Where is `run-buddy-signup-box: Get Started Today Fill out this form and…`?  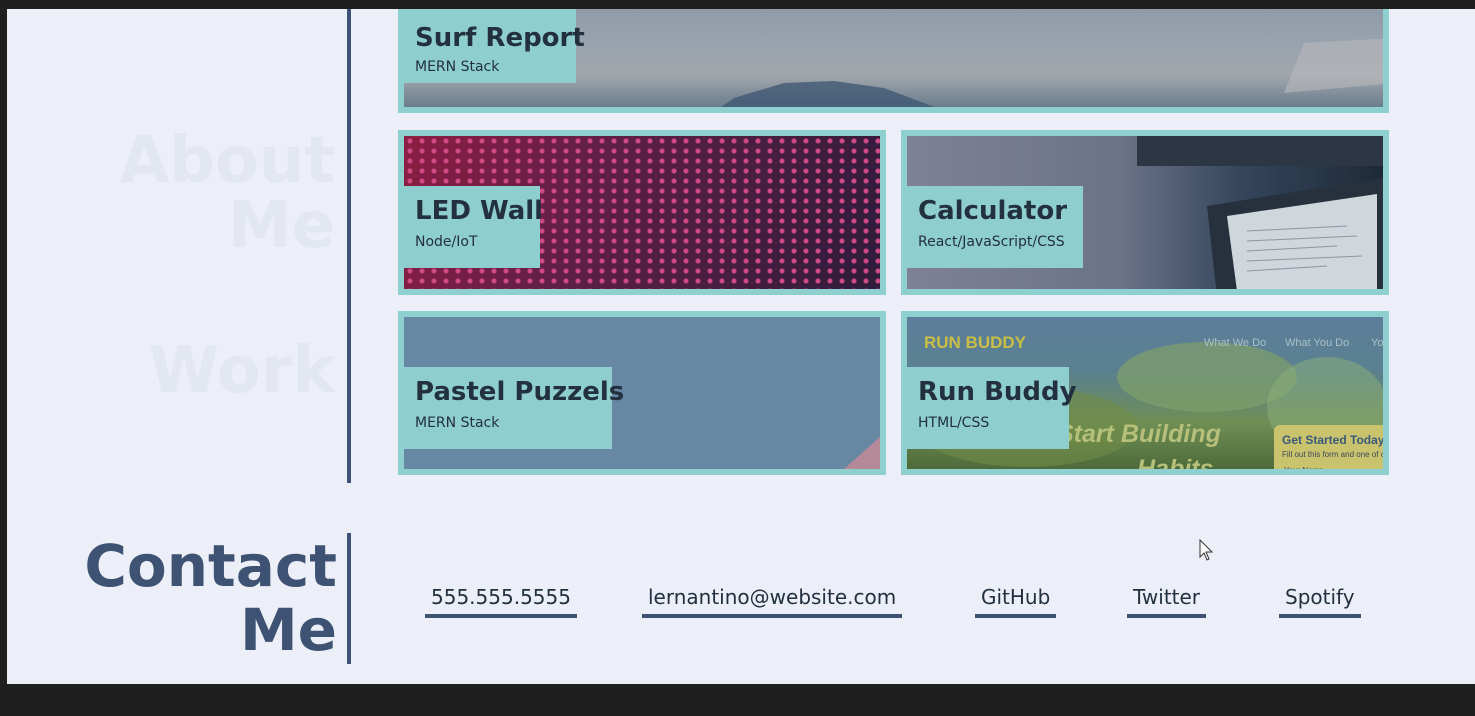 run-buddy-signup-box: Get Started Today Fill out this form and… is located at coordinates (1329, 450).